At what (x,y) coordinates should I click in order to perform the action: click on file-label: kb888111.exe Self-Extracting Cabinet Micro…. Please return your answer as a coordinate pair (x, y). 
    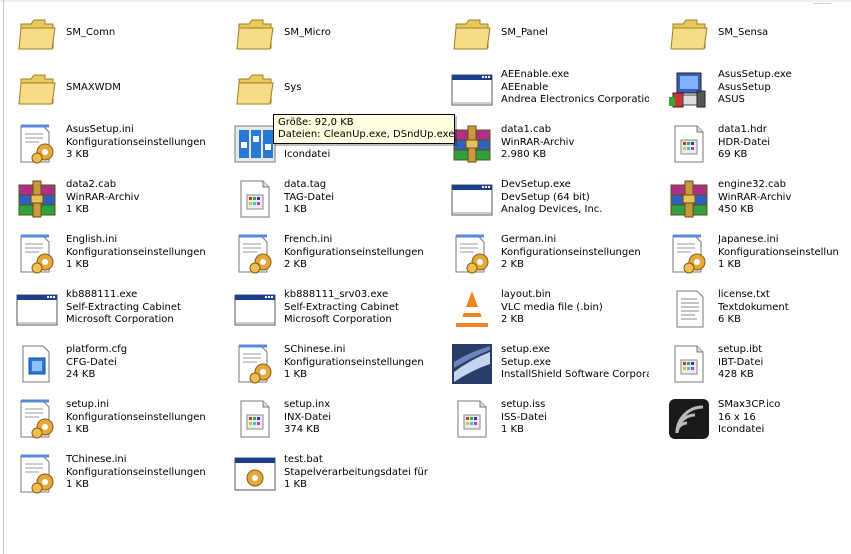
    Looking at the image, I should click on (140, 308).